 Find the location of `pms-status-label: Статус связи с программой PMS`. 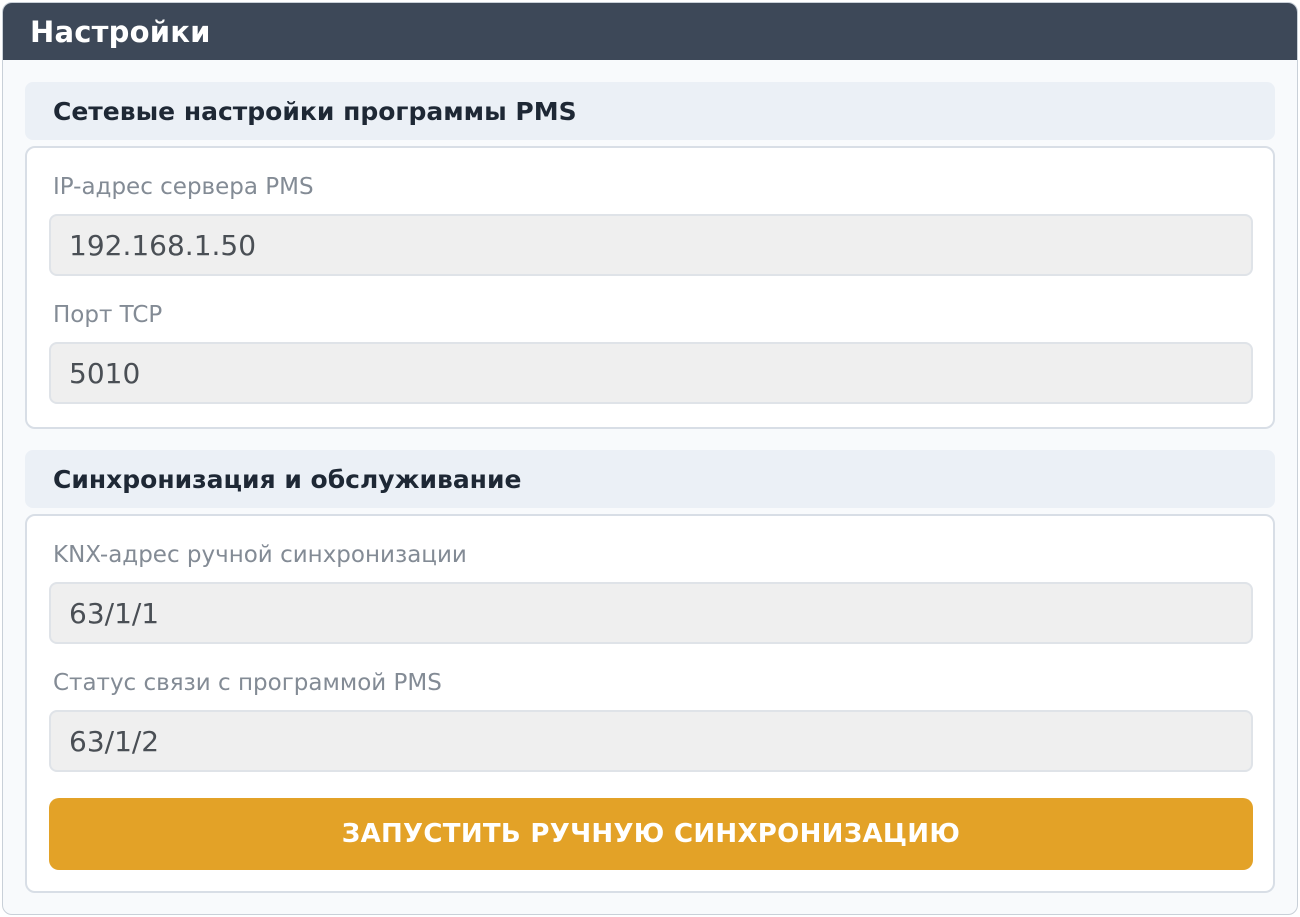

pms-status-label: Статус связи с программой PMS is located at coordinates (247, 683).